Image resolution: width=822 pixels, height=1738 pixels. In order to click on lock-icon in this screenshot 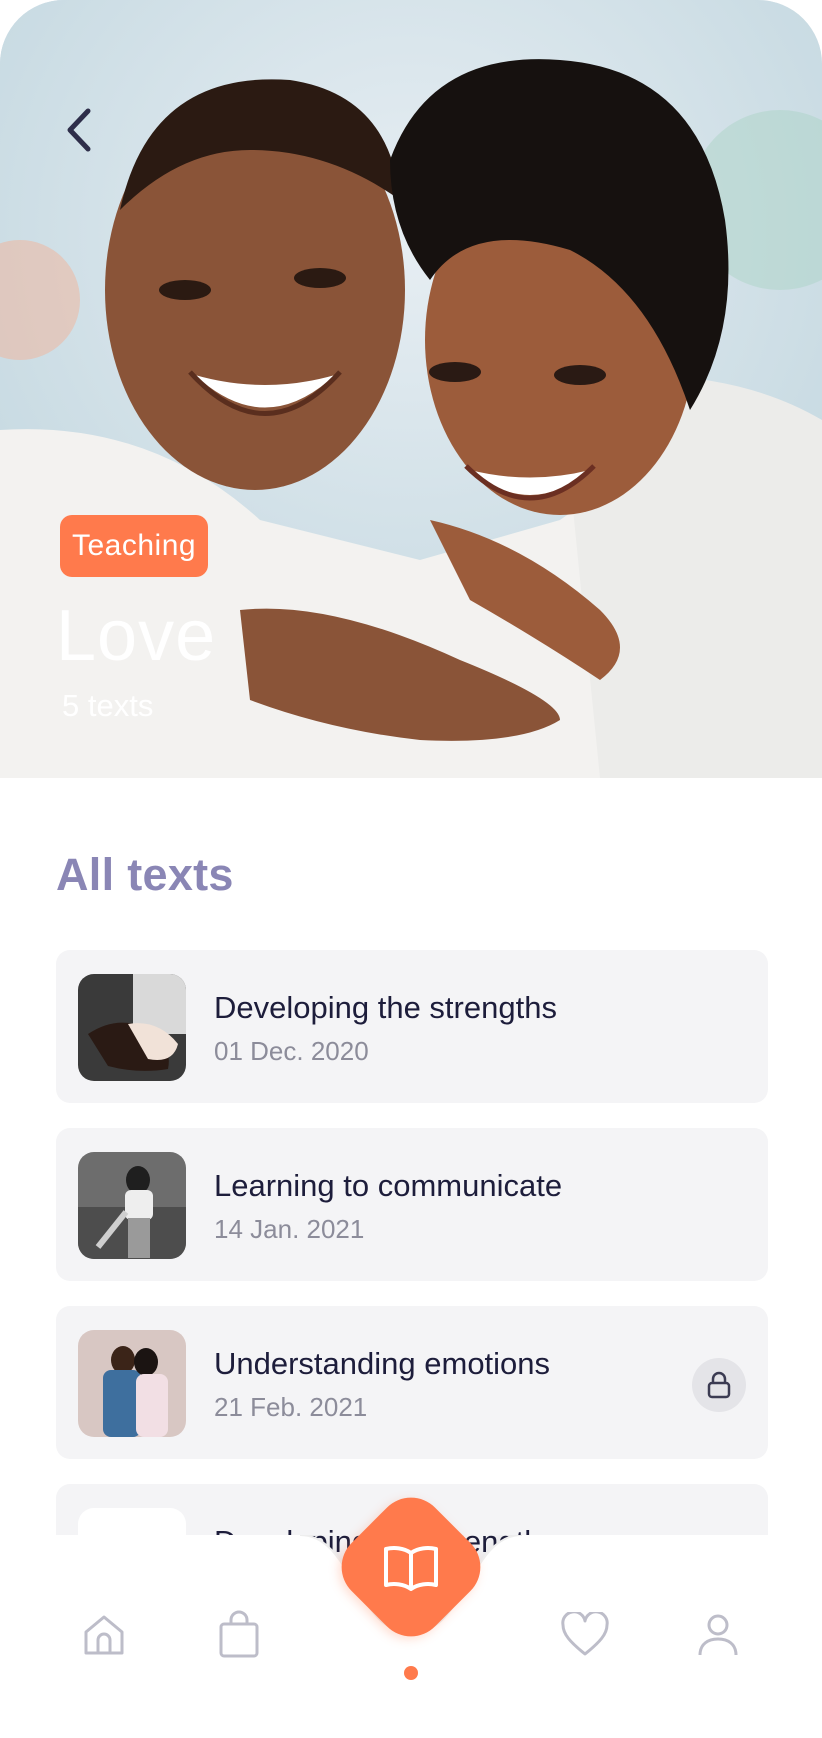, I will do `click(719, 1385)`.